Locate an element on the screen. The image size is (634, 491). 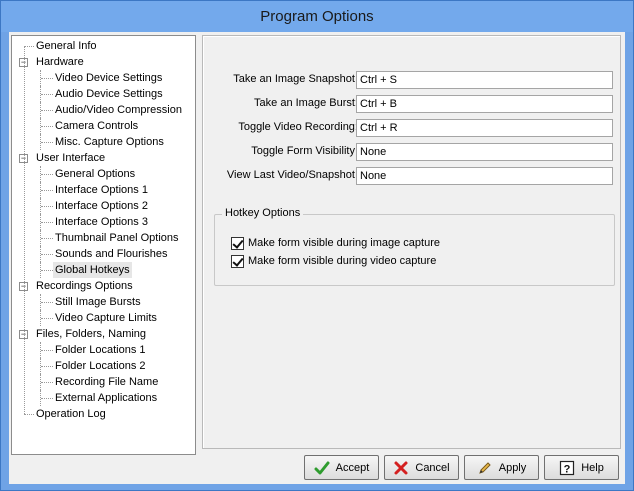
tree-item: Interface Options 2 is located at coordinates (103, 206).